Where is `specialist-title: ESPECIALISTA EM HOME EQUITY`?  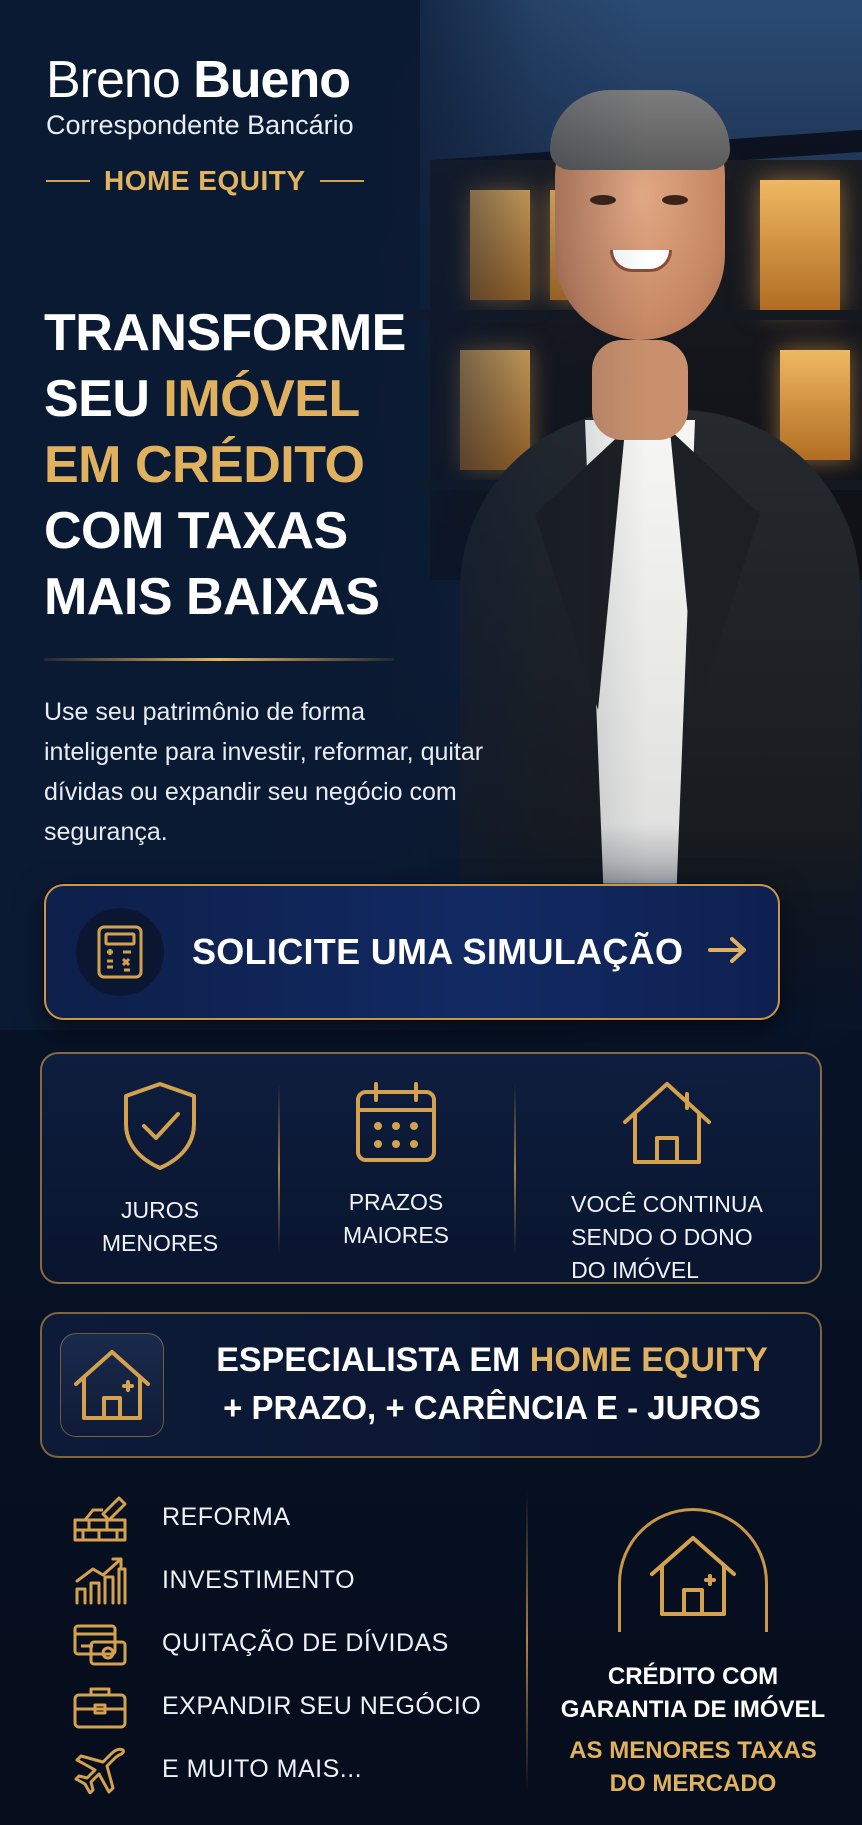
specialist-title: ESPECIALISTA EM HOME EQUITY is located at coordinates (492, 1360).